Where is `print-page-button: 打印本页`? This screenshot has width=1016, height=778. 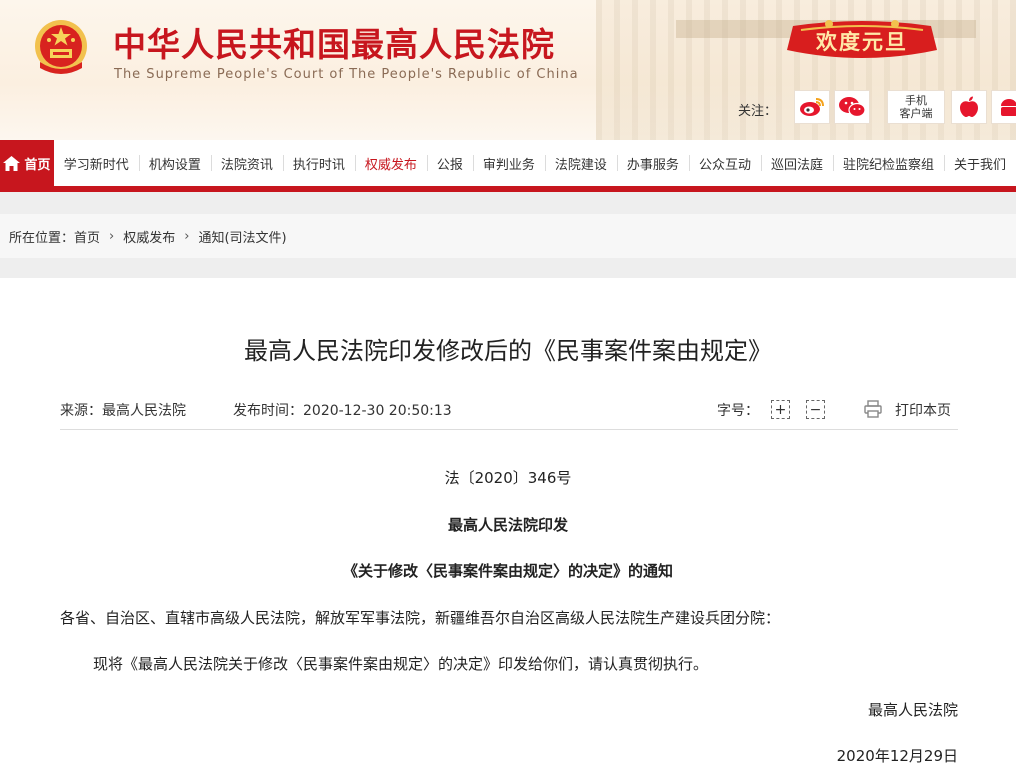
print-page-button: 打印本页 is located at coordinates (923, 410).